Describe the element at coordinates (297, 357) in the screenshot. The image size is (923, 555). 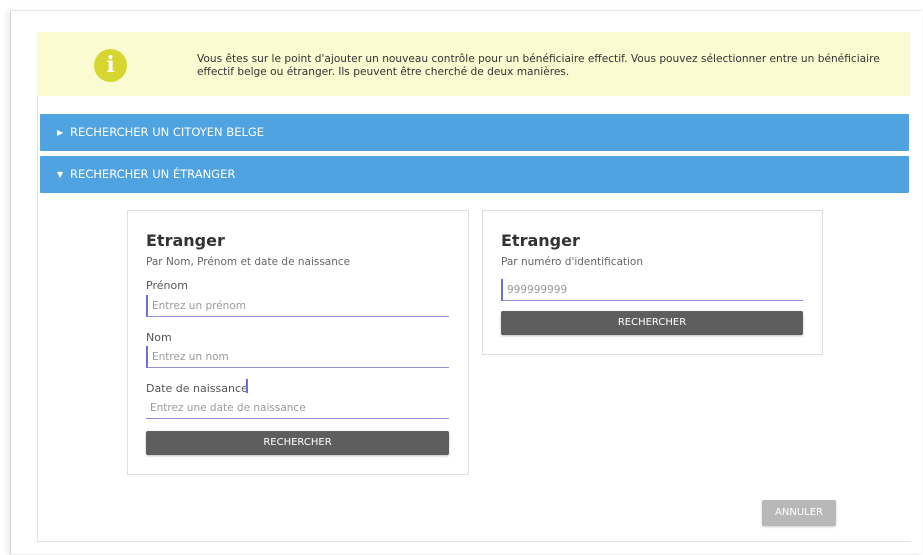
I see `last-name-input` at that location.